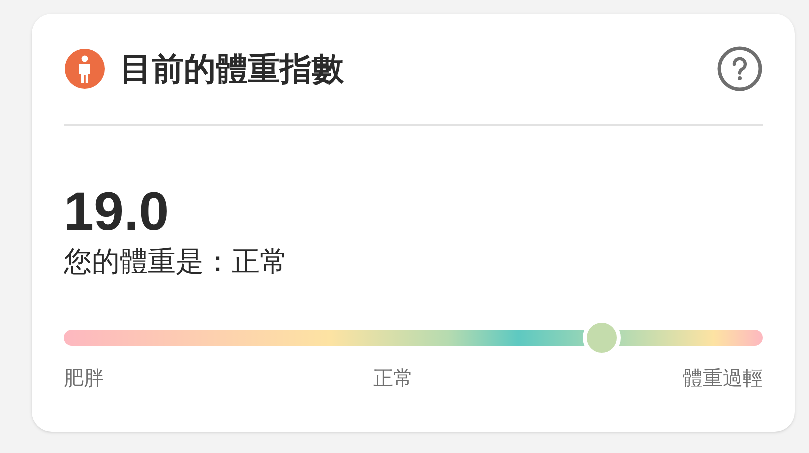 This screenshot has width=809, height=453. I want to click on bmi-value: 19.0, so click(117, 212).